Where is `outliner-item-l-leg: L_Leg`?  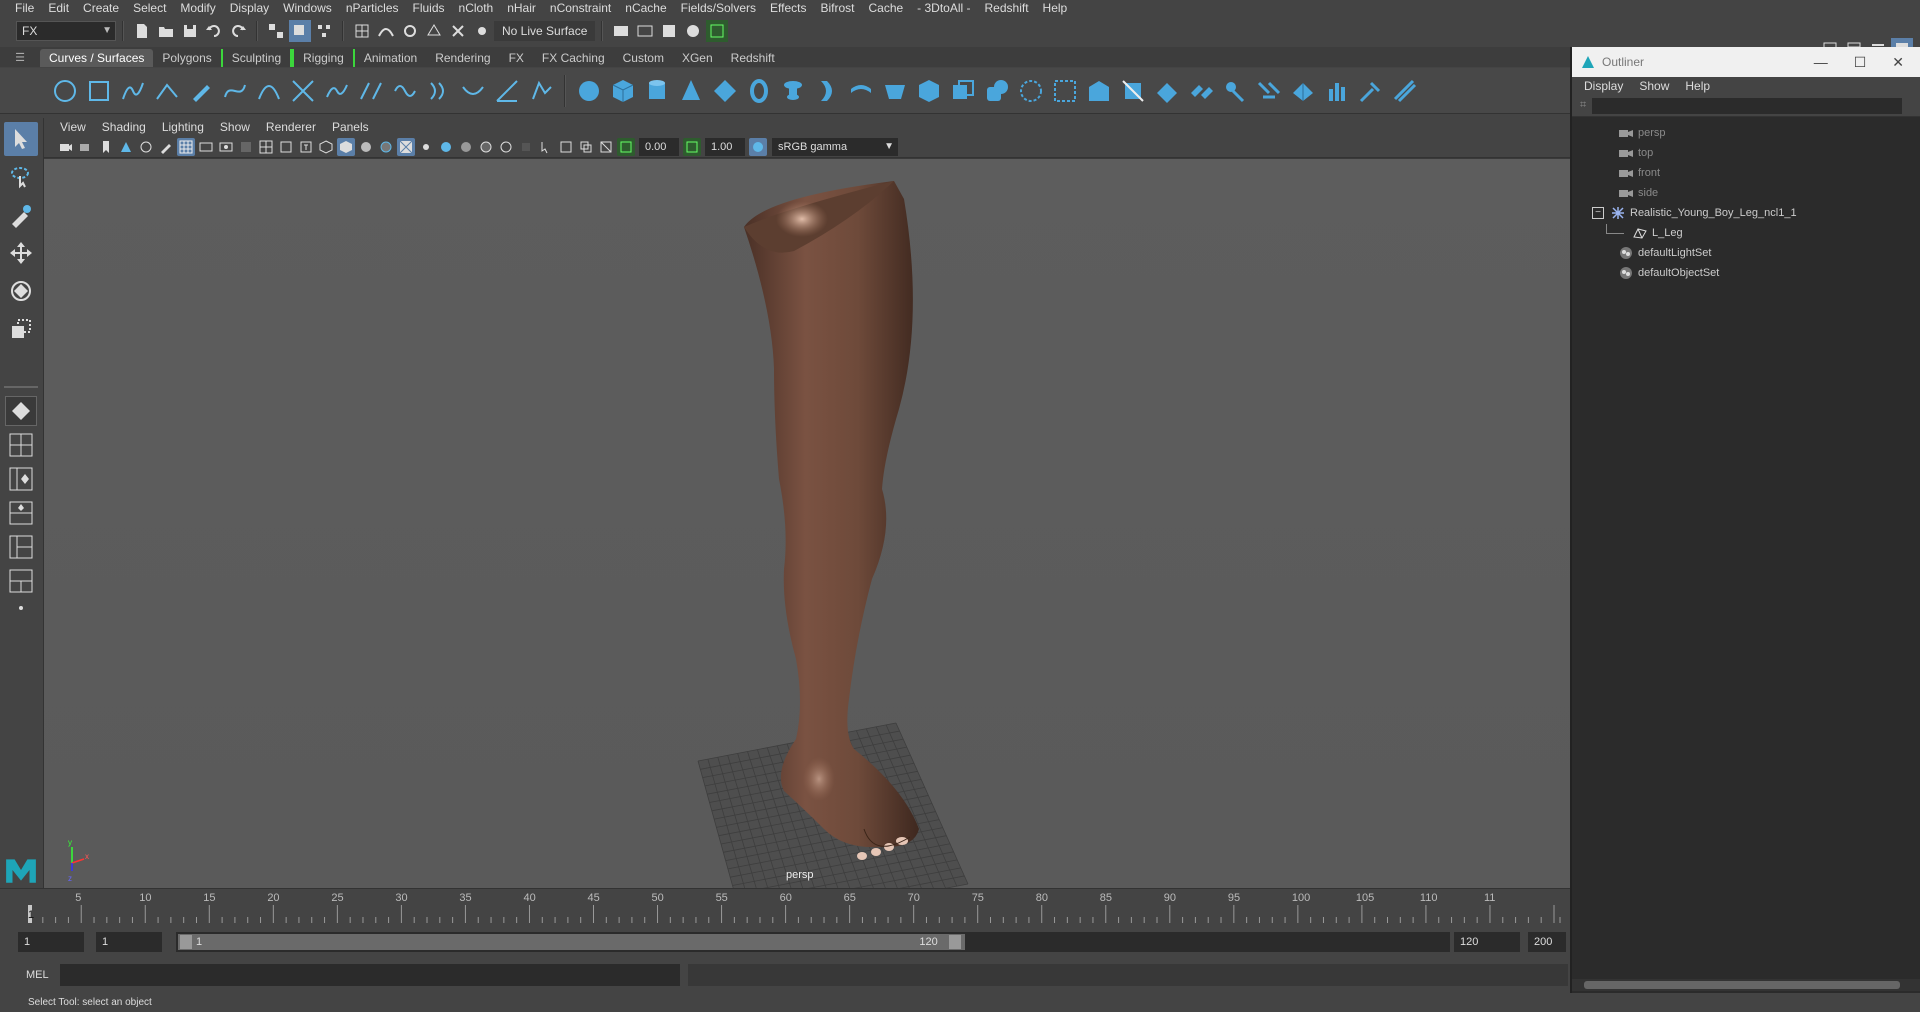 outliner-item-l-leg: L_Leg is located at coordinates (1746, 233).